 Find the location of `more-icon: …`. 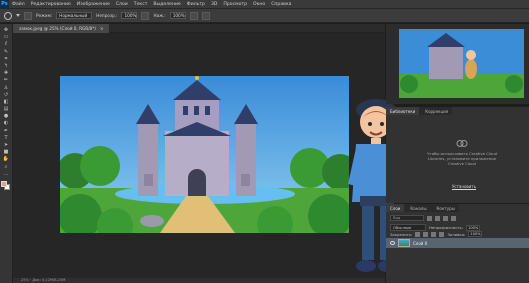

more-icon: … is located at coordinates (6, 174).